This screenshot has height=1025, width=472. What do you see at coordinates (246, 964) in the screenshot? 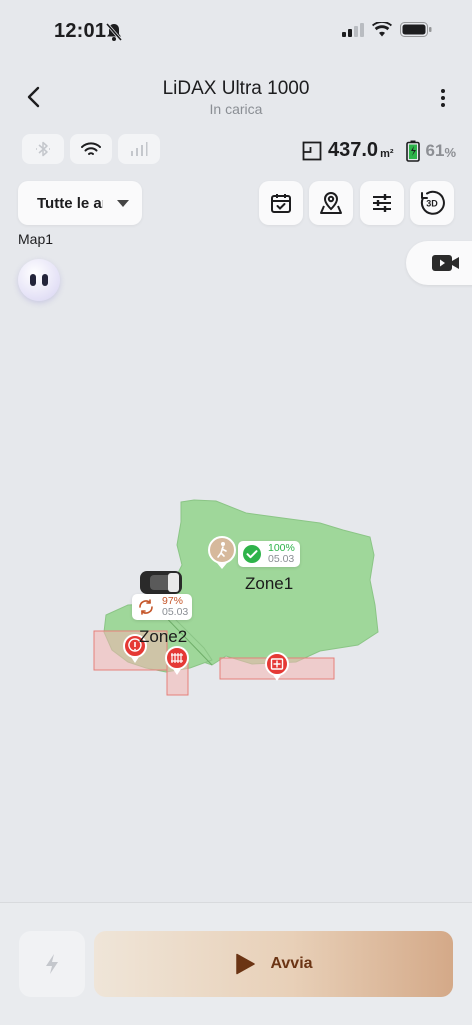
I see `play-icon` at bounding box center [246, 964].